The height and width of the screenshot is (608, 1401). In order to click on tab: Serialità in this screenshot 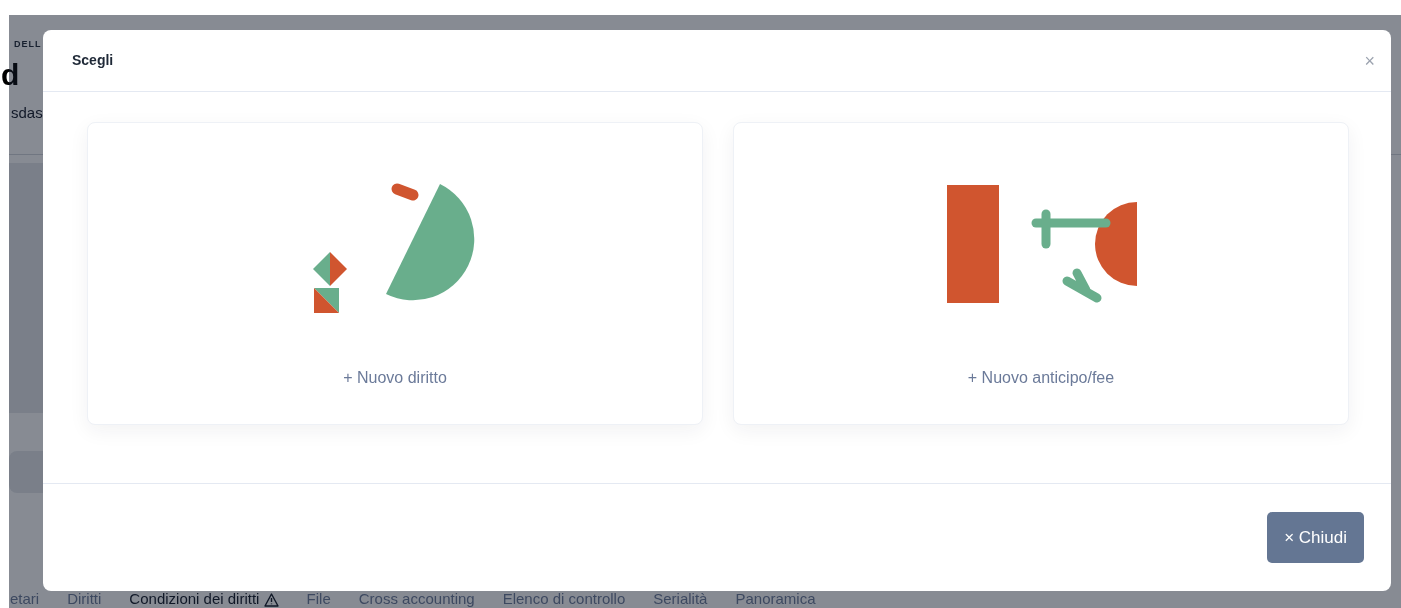, I will do `click(680, 598)`.